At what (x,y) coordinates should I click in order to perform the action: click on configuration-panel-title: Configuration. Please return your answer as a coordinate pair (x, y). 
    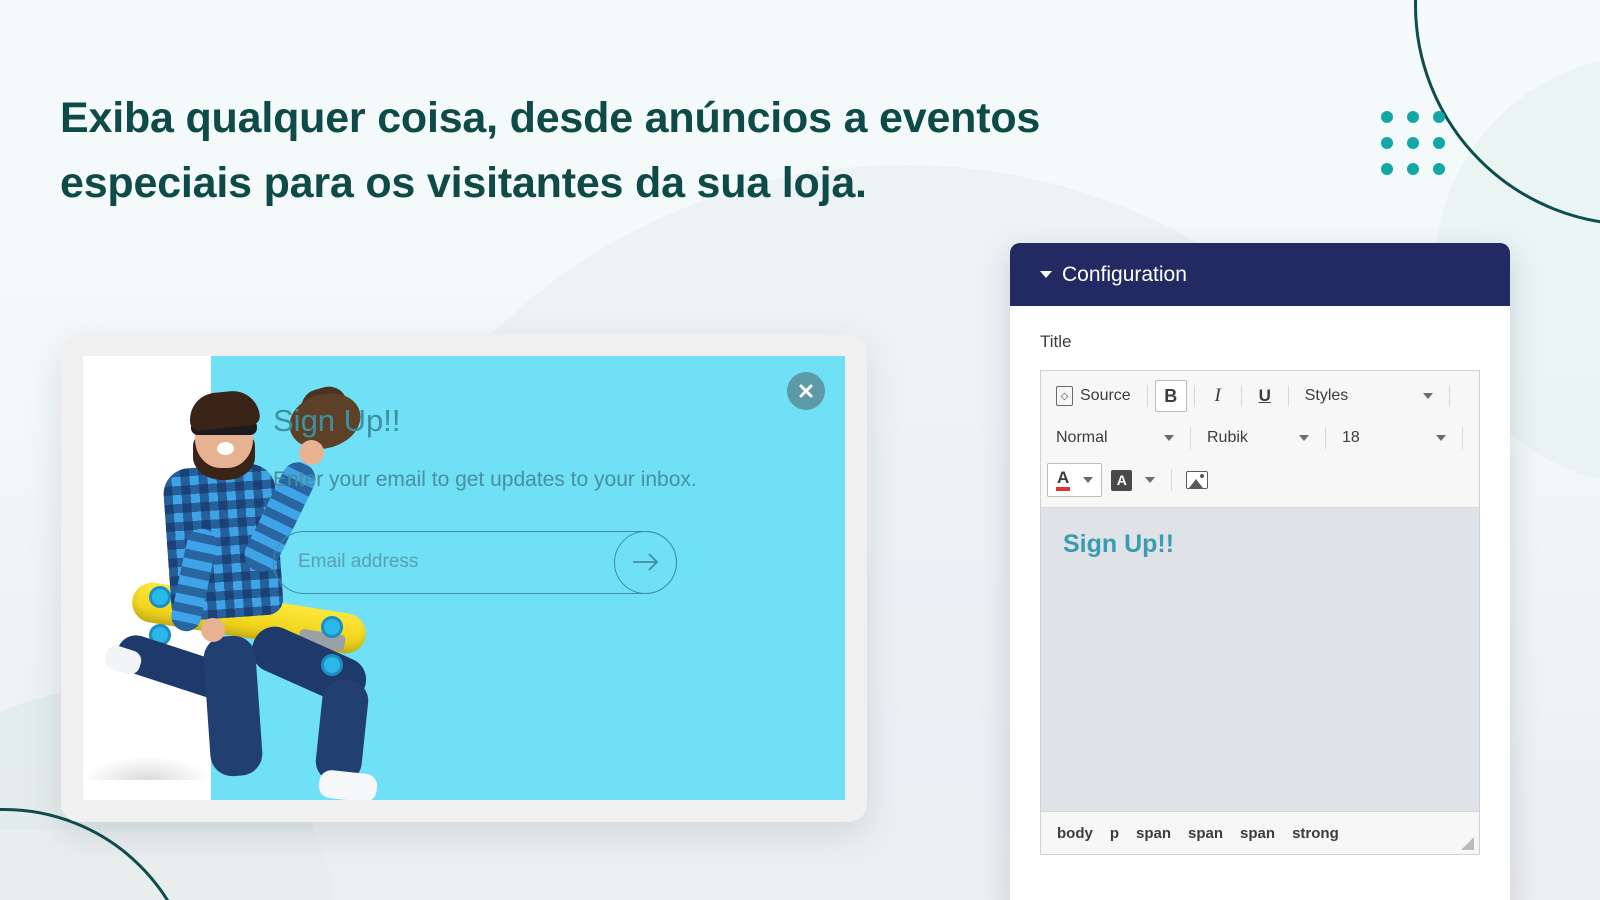
    Looking at the image, I should click on (1124, 274).